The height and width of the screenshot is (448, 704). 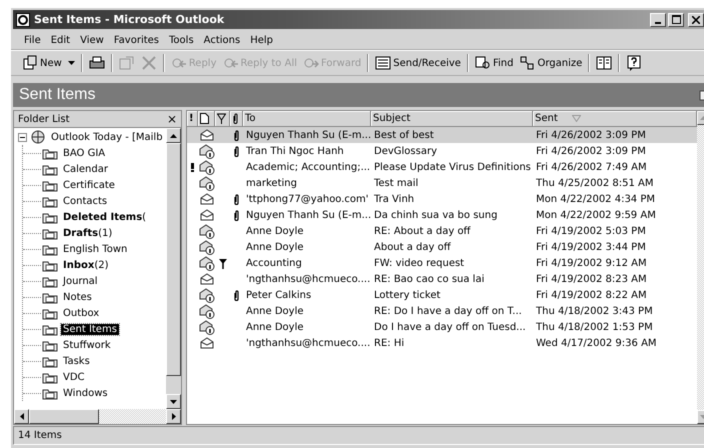 I want to click on subject-cell-text: RE: Hi, so click(x=389, y=343).